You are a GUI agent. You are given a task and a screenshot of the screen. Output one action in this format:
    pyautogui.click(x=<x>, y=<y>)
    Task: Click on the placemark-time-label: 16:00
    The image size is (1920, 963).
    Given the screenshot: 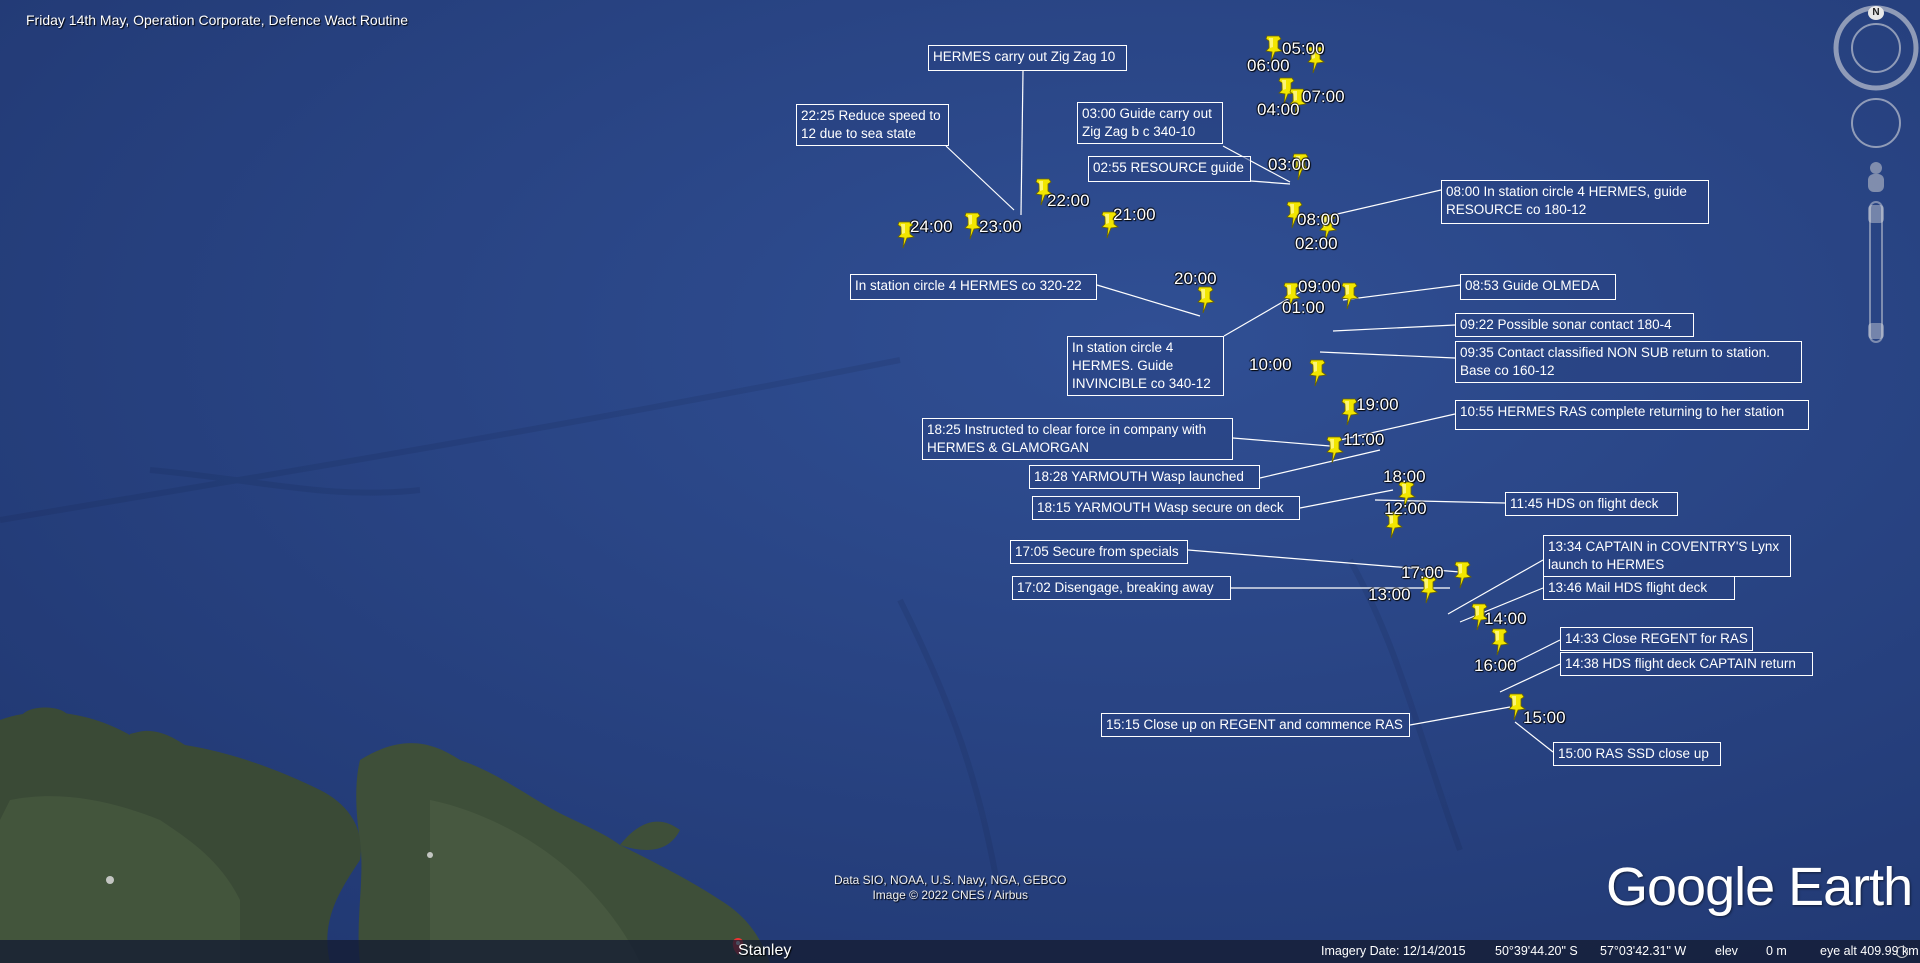 What is the action you would take?
    pyautogui.click(x=1495, y=666)
    